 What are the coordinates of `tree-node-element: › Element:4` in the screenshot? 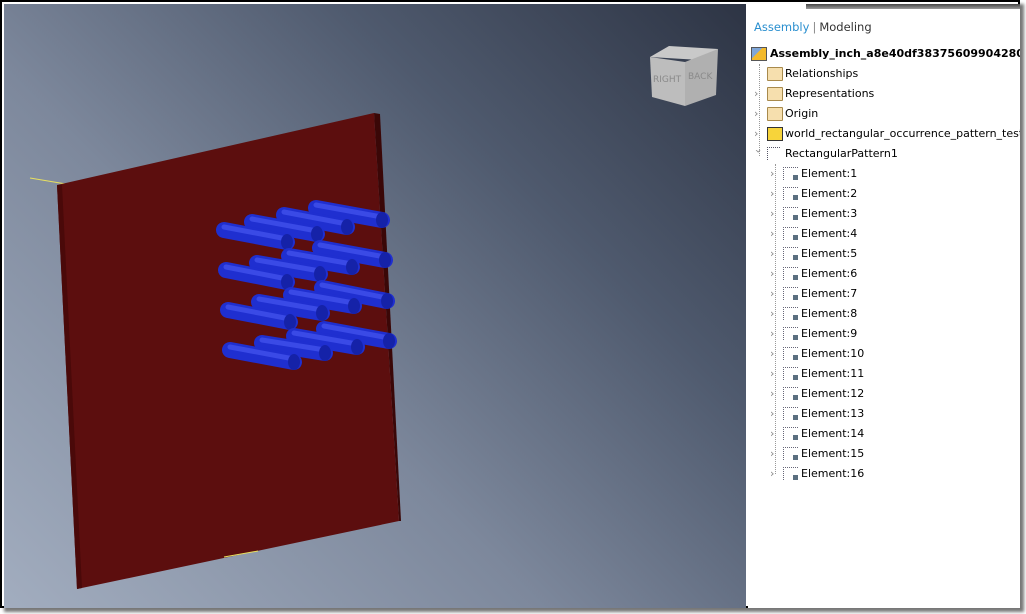 It's located at (884, 234).